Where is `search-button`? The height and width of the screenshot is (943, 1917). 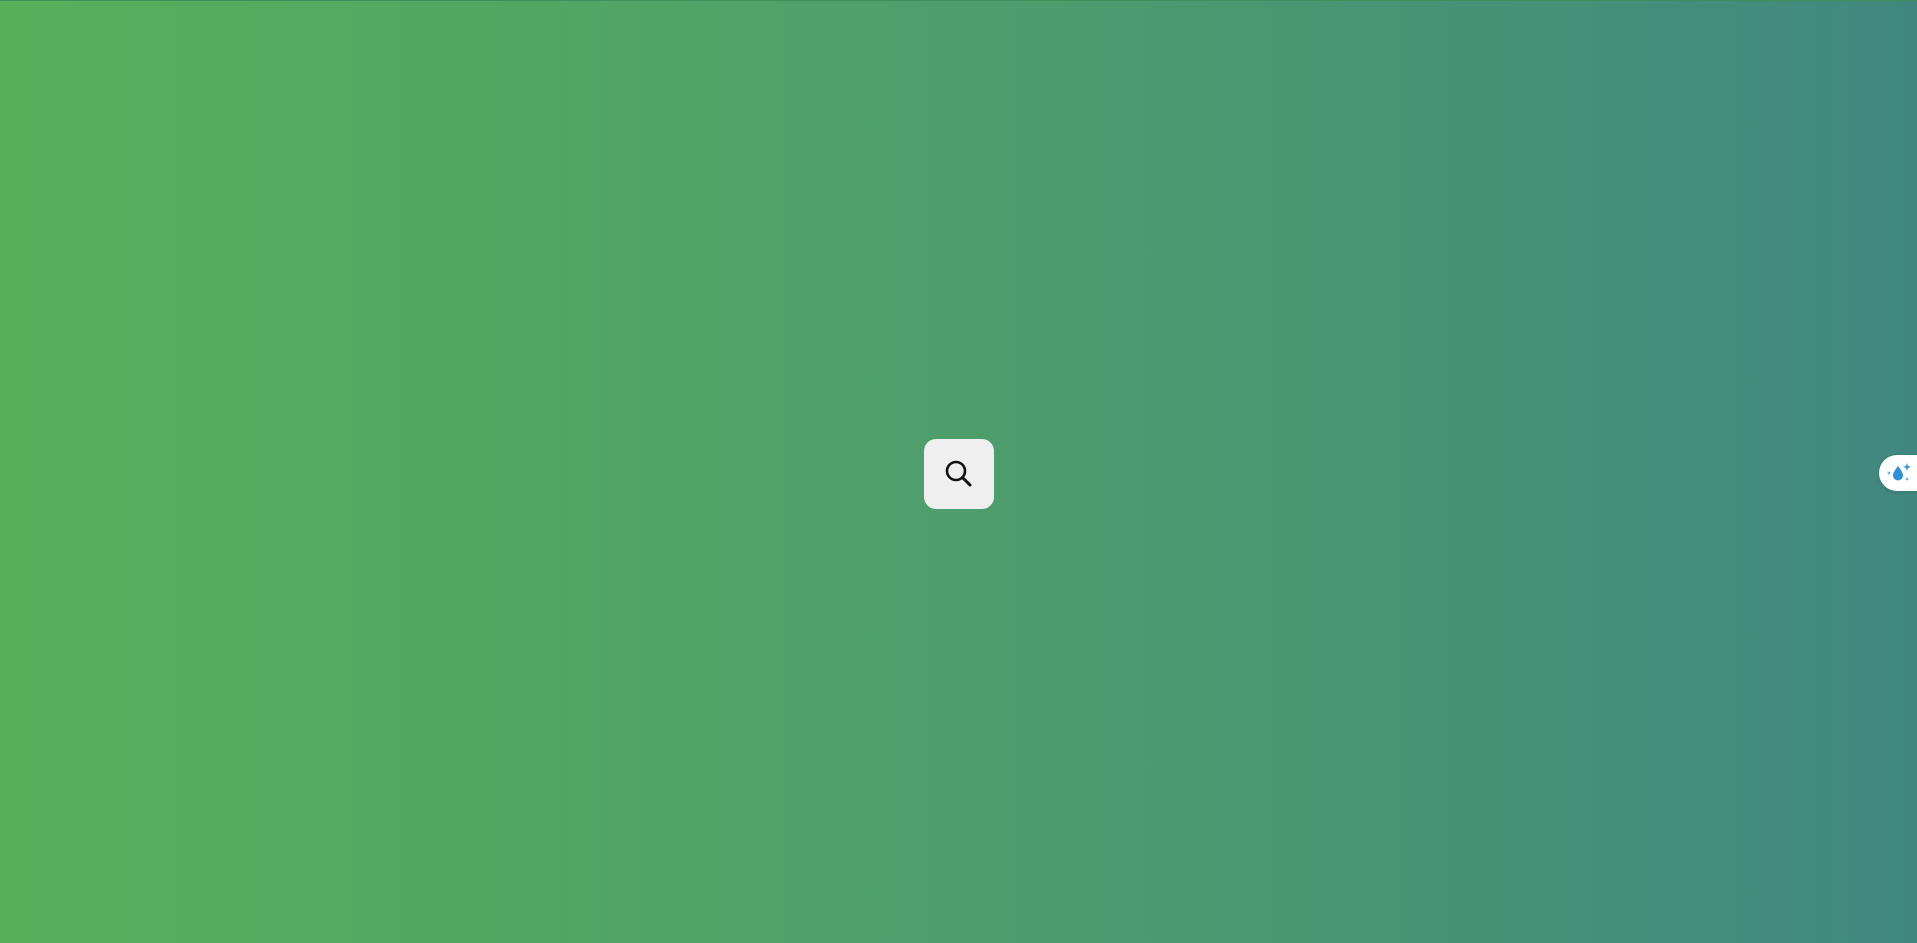
search-button is located at coordinates (959, 474).